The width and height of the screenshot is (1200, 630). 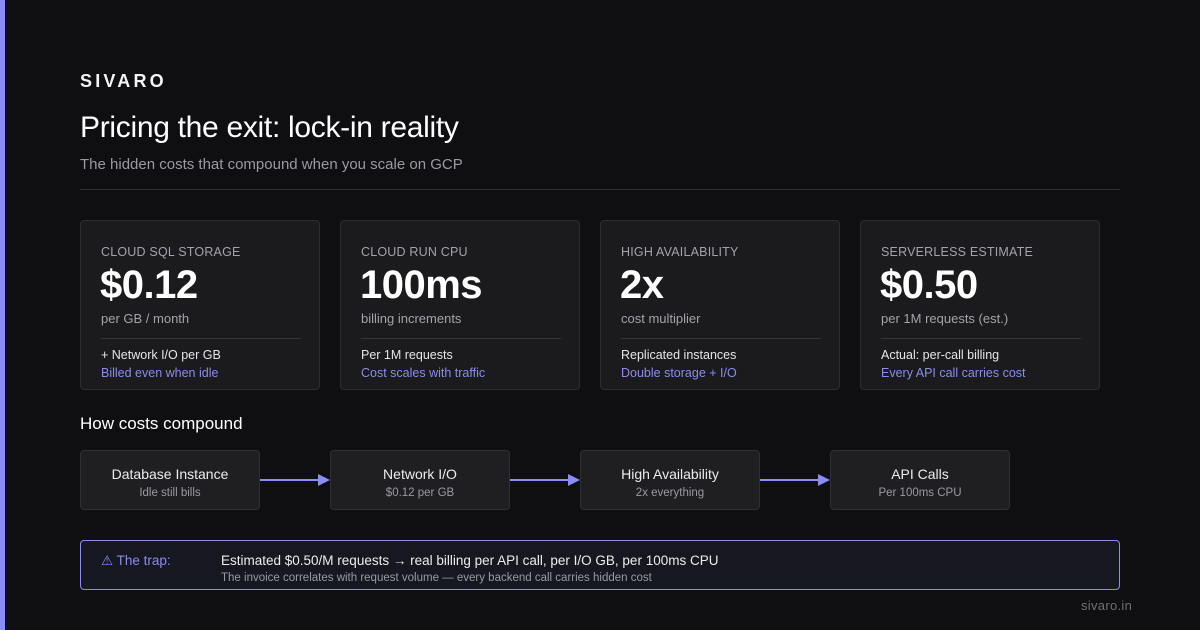 I want to click on metric-value: 100ms, so click(x=421, y=285).